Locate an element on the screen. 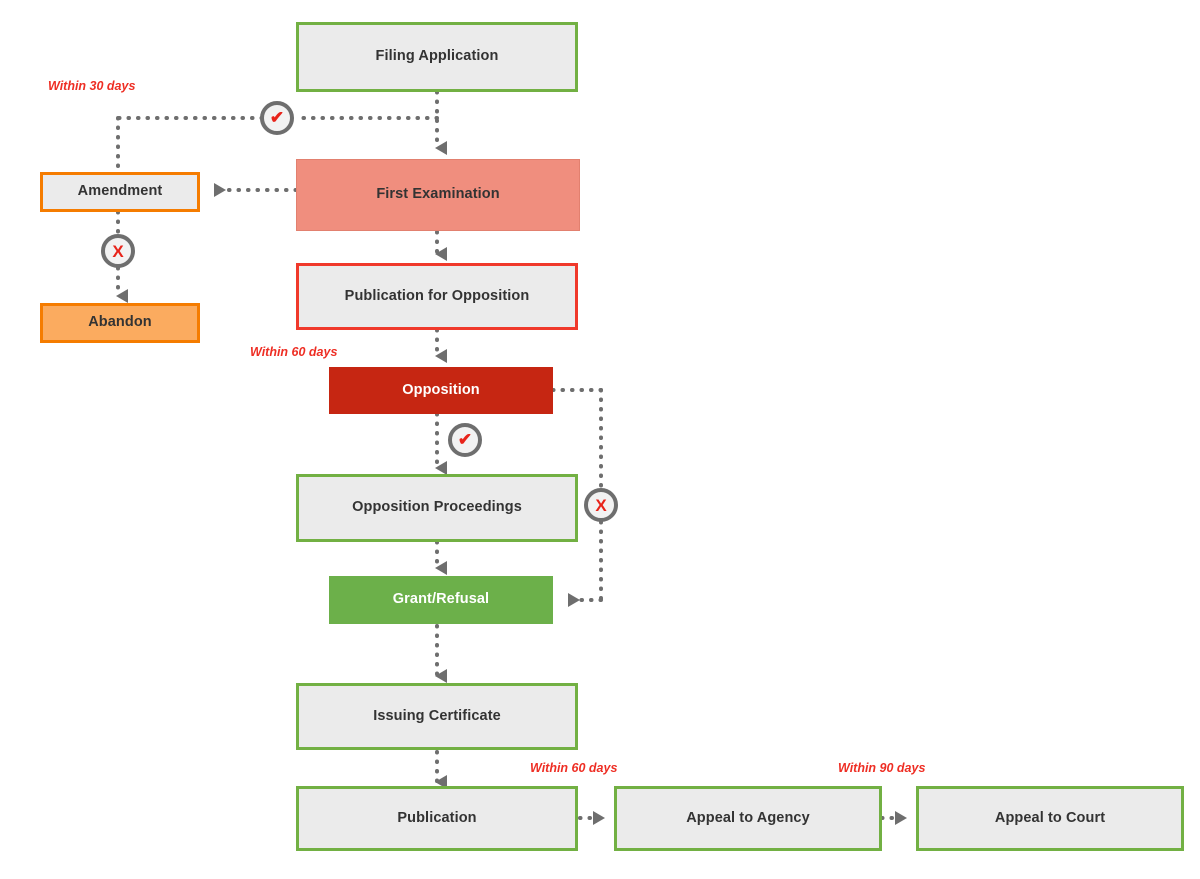  cross-icon-opposition-branch: X is located at coordinates (601, 505).